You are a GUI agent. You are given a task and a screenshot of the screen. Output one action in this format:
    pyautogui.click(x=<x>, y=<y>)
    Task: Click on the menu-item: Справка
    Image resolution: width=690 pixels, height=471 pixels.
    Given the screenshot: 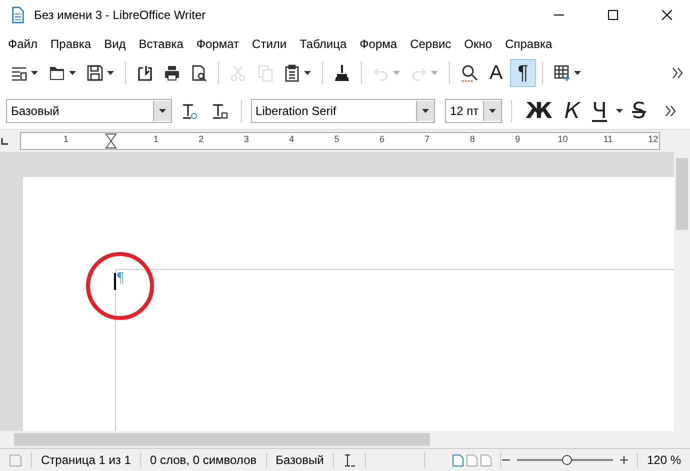 What is the action you would take?
    pyautogui.click(x=530, y=43)
    